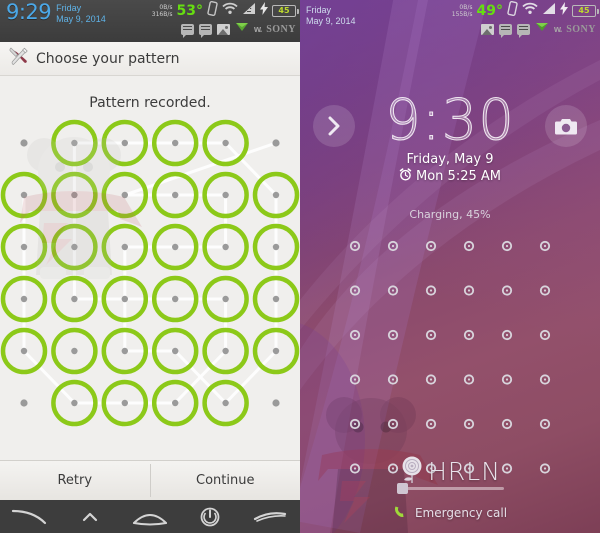 The image size is (600, 533). Describe the element at coordinates (29, 12) in the screenshot. I see `status-clock: 9:29` at that location.